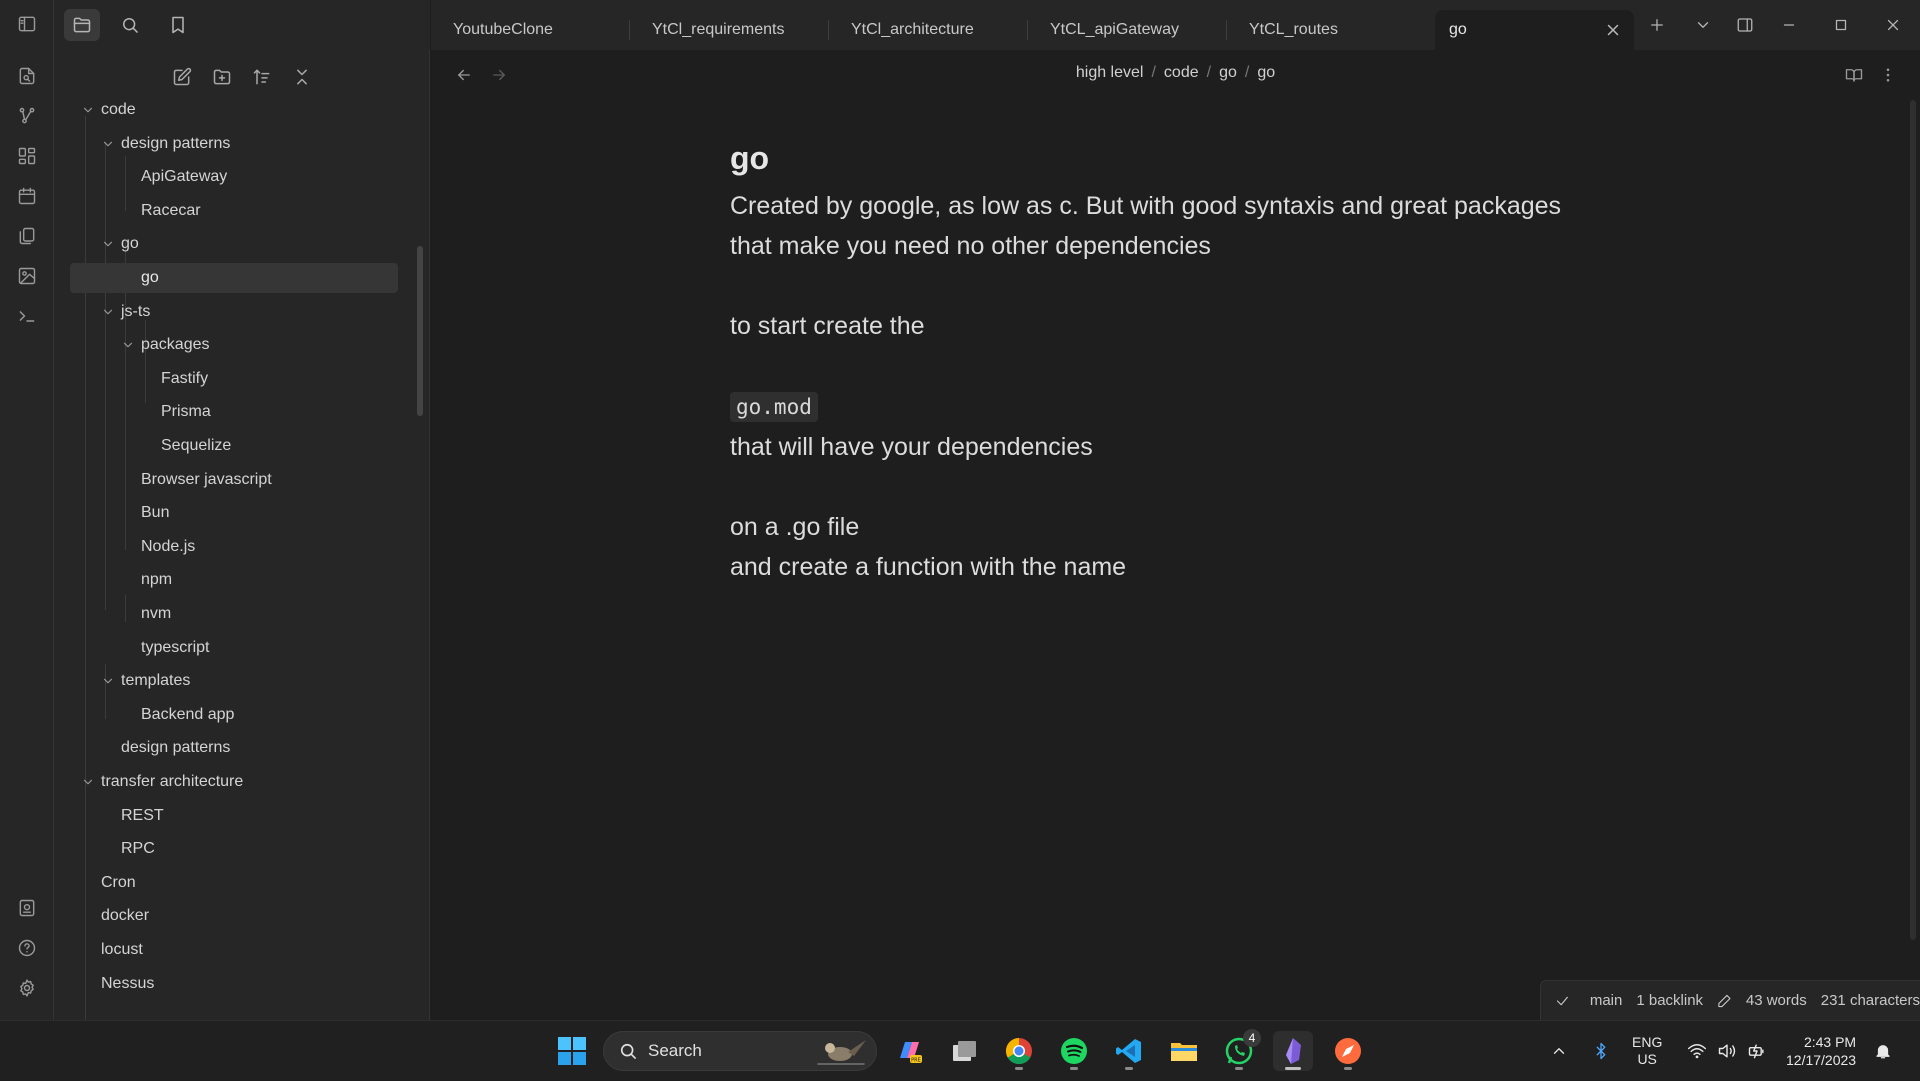  Describe the element at coordinates (1854, 75) in the screenshot. I see `reading-view-book-icon` at that location.